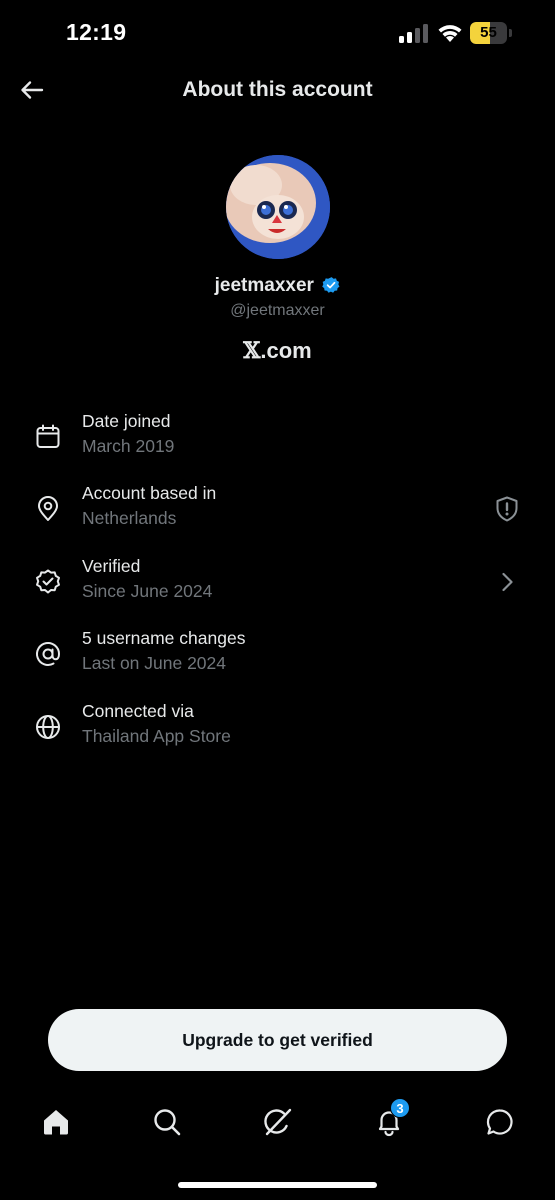 Image resolution: width=555 pixels, height=1200 pixels. What do you see at coordinates (48, 508) in the screenshot?
I see `location-pin-icon` at bounding box center [48, 508].